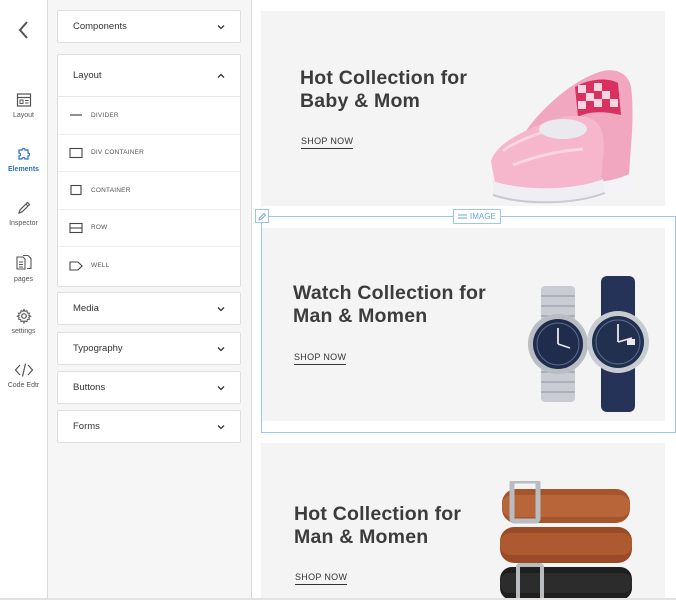 The image size is (676, 600). Describe the element at coordinates (384, 89) in the screenshot. I see `banner-title: Hot Collection for Baby & Mom` at that location.